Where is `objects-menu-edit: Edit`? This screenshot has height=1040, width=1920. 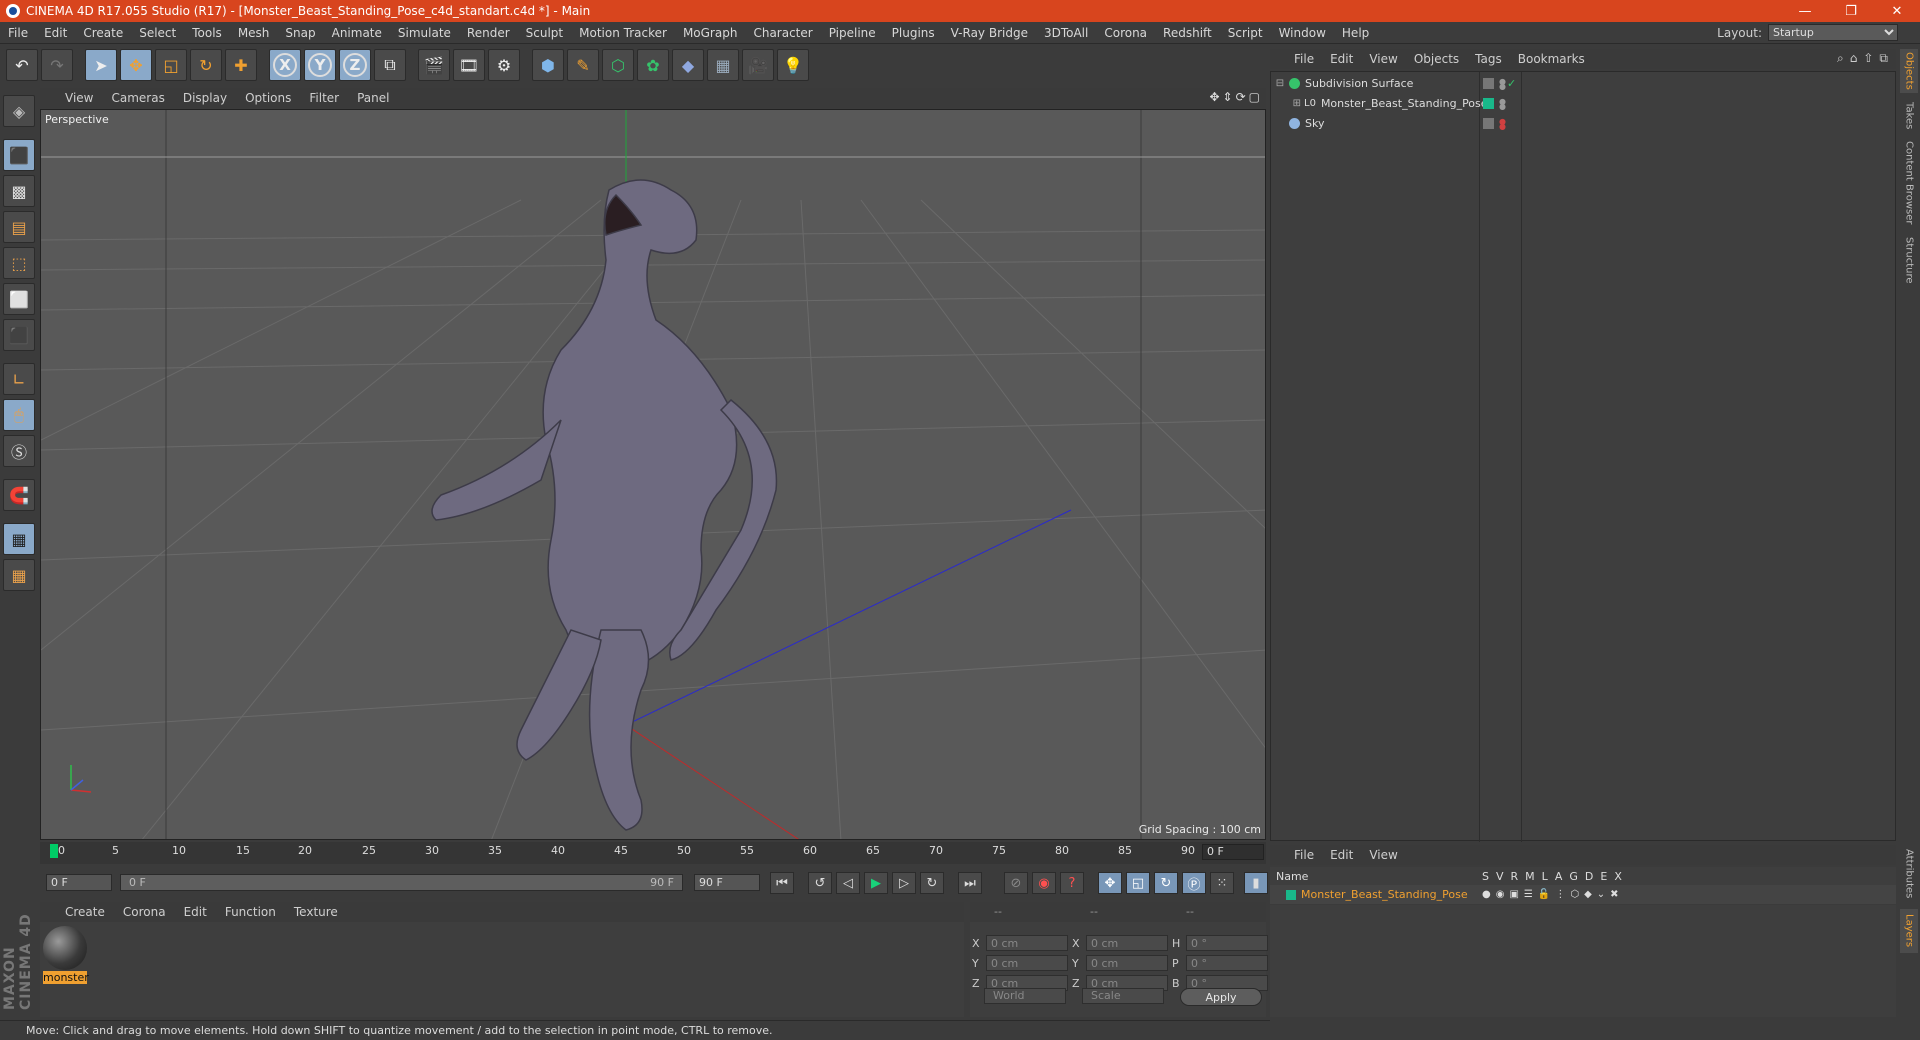
objects-menu-edit: Edit is located at coordinates (1341, 59).